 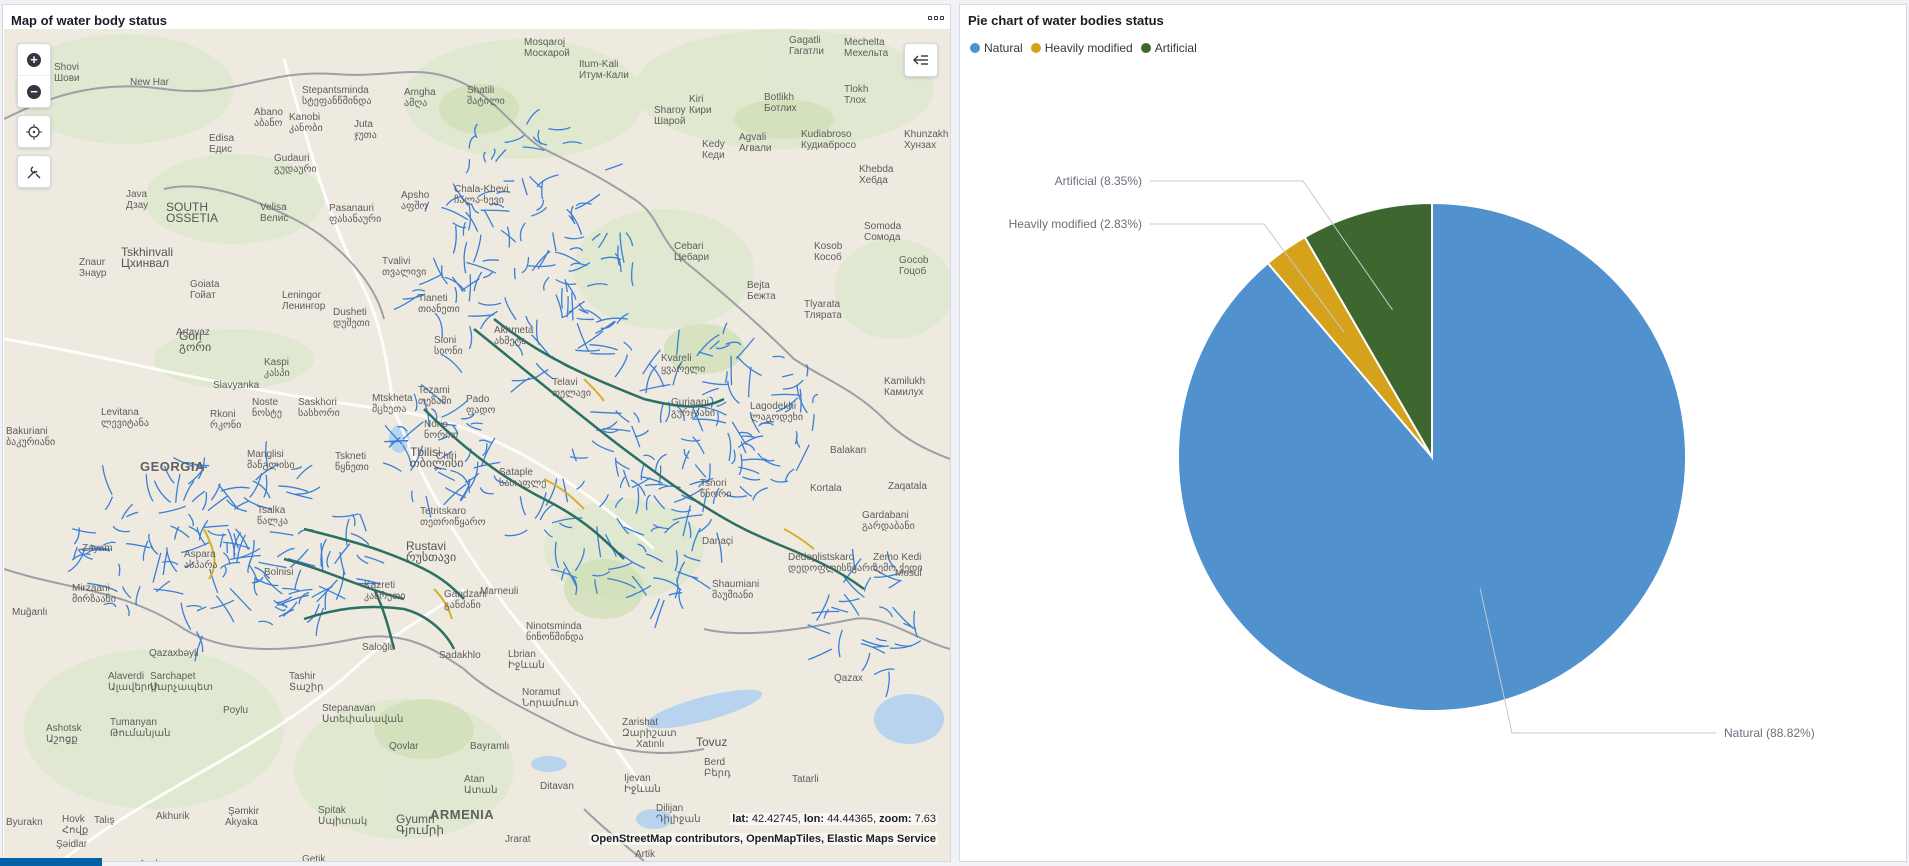 I want to click on place-name: Tianeti, so click(x=433, y=298).